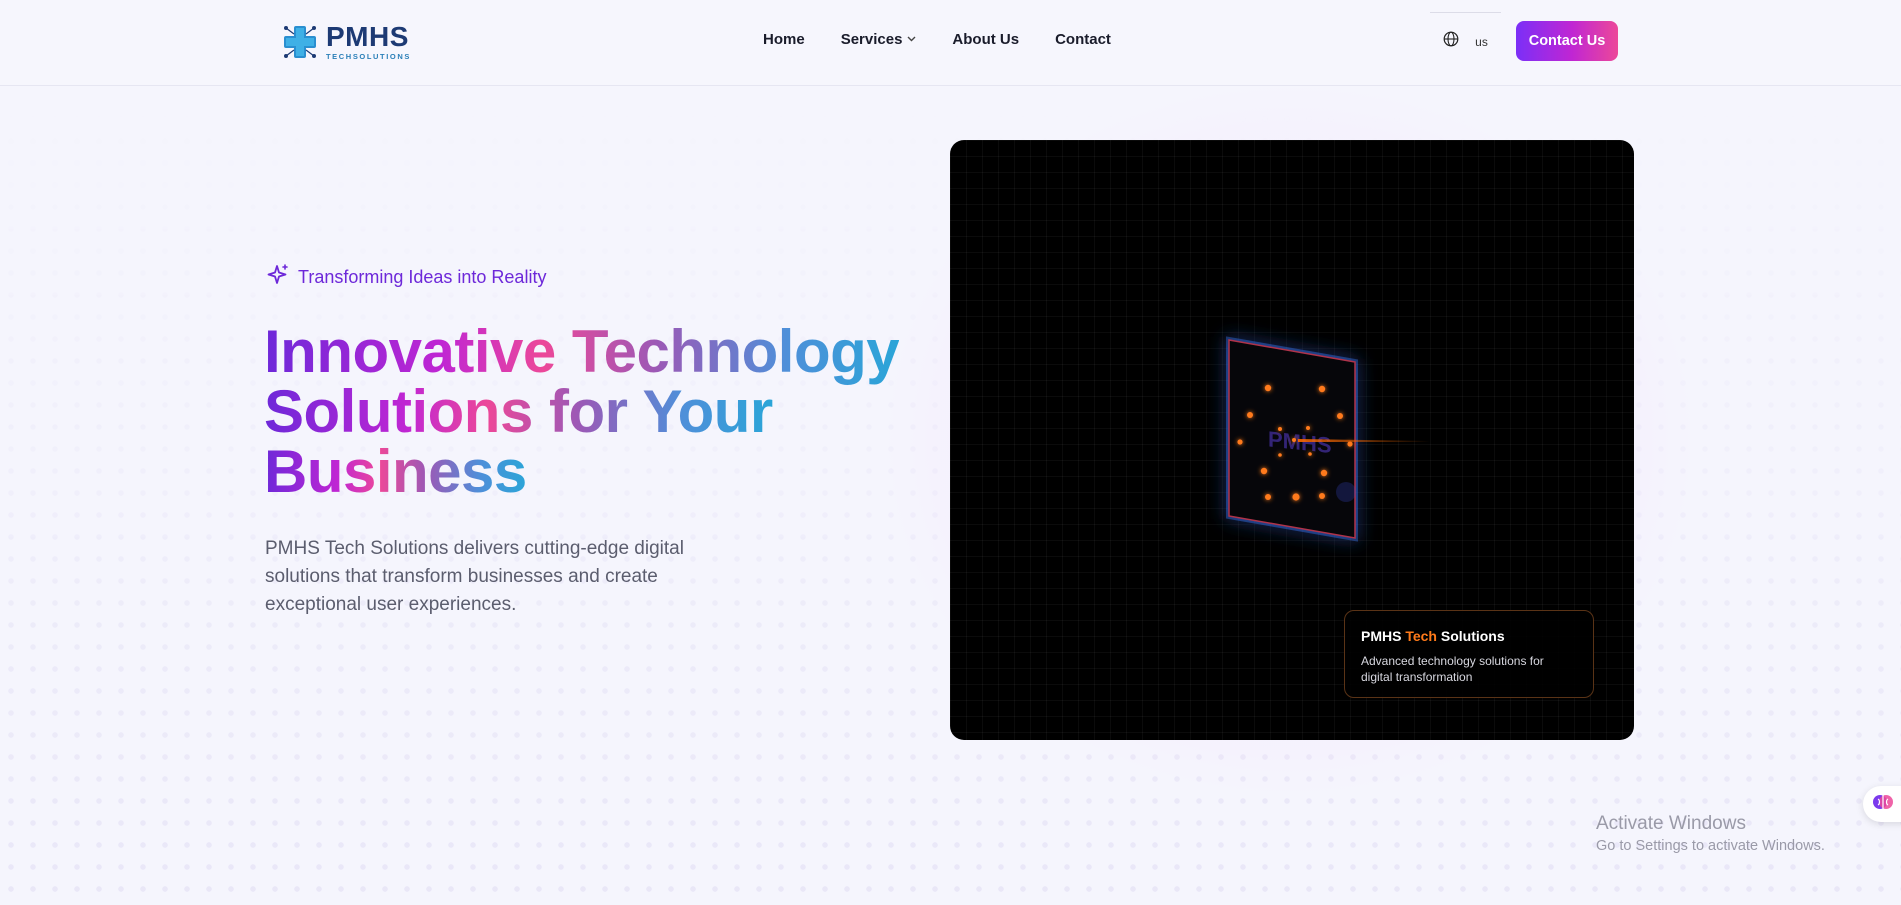 The image size is (1901, 905). I want to click on main-nav: Home Services About Us Contact, so click(955, 39).